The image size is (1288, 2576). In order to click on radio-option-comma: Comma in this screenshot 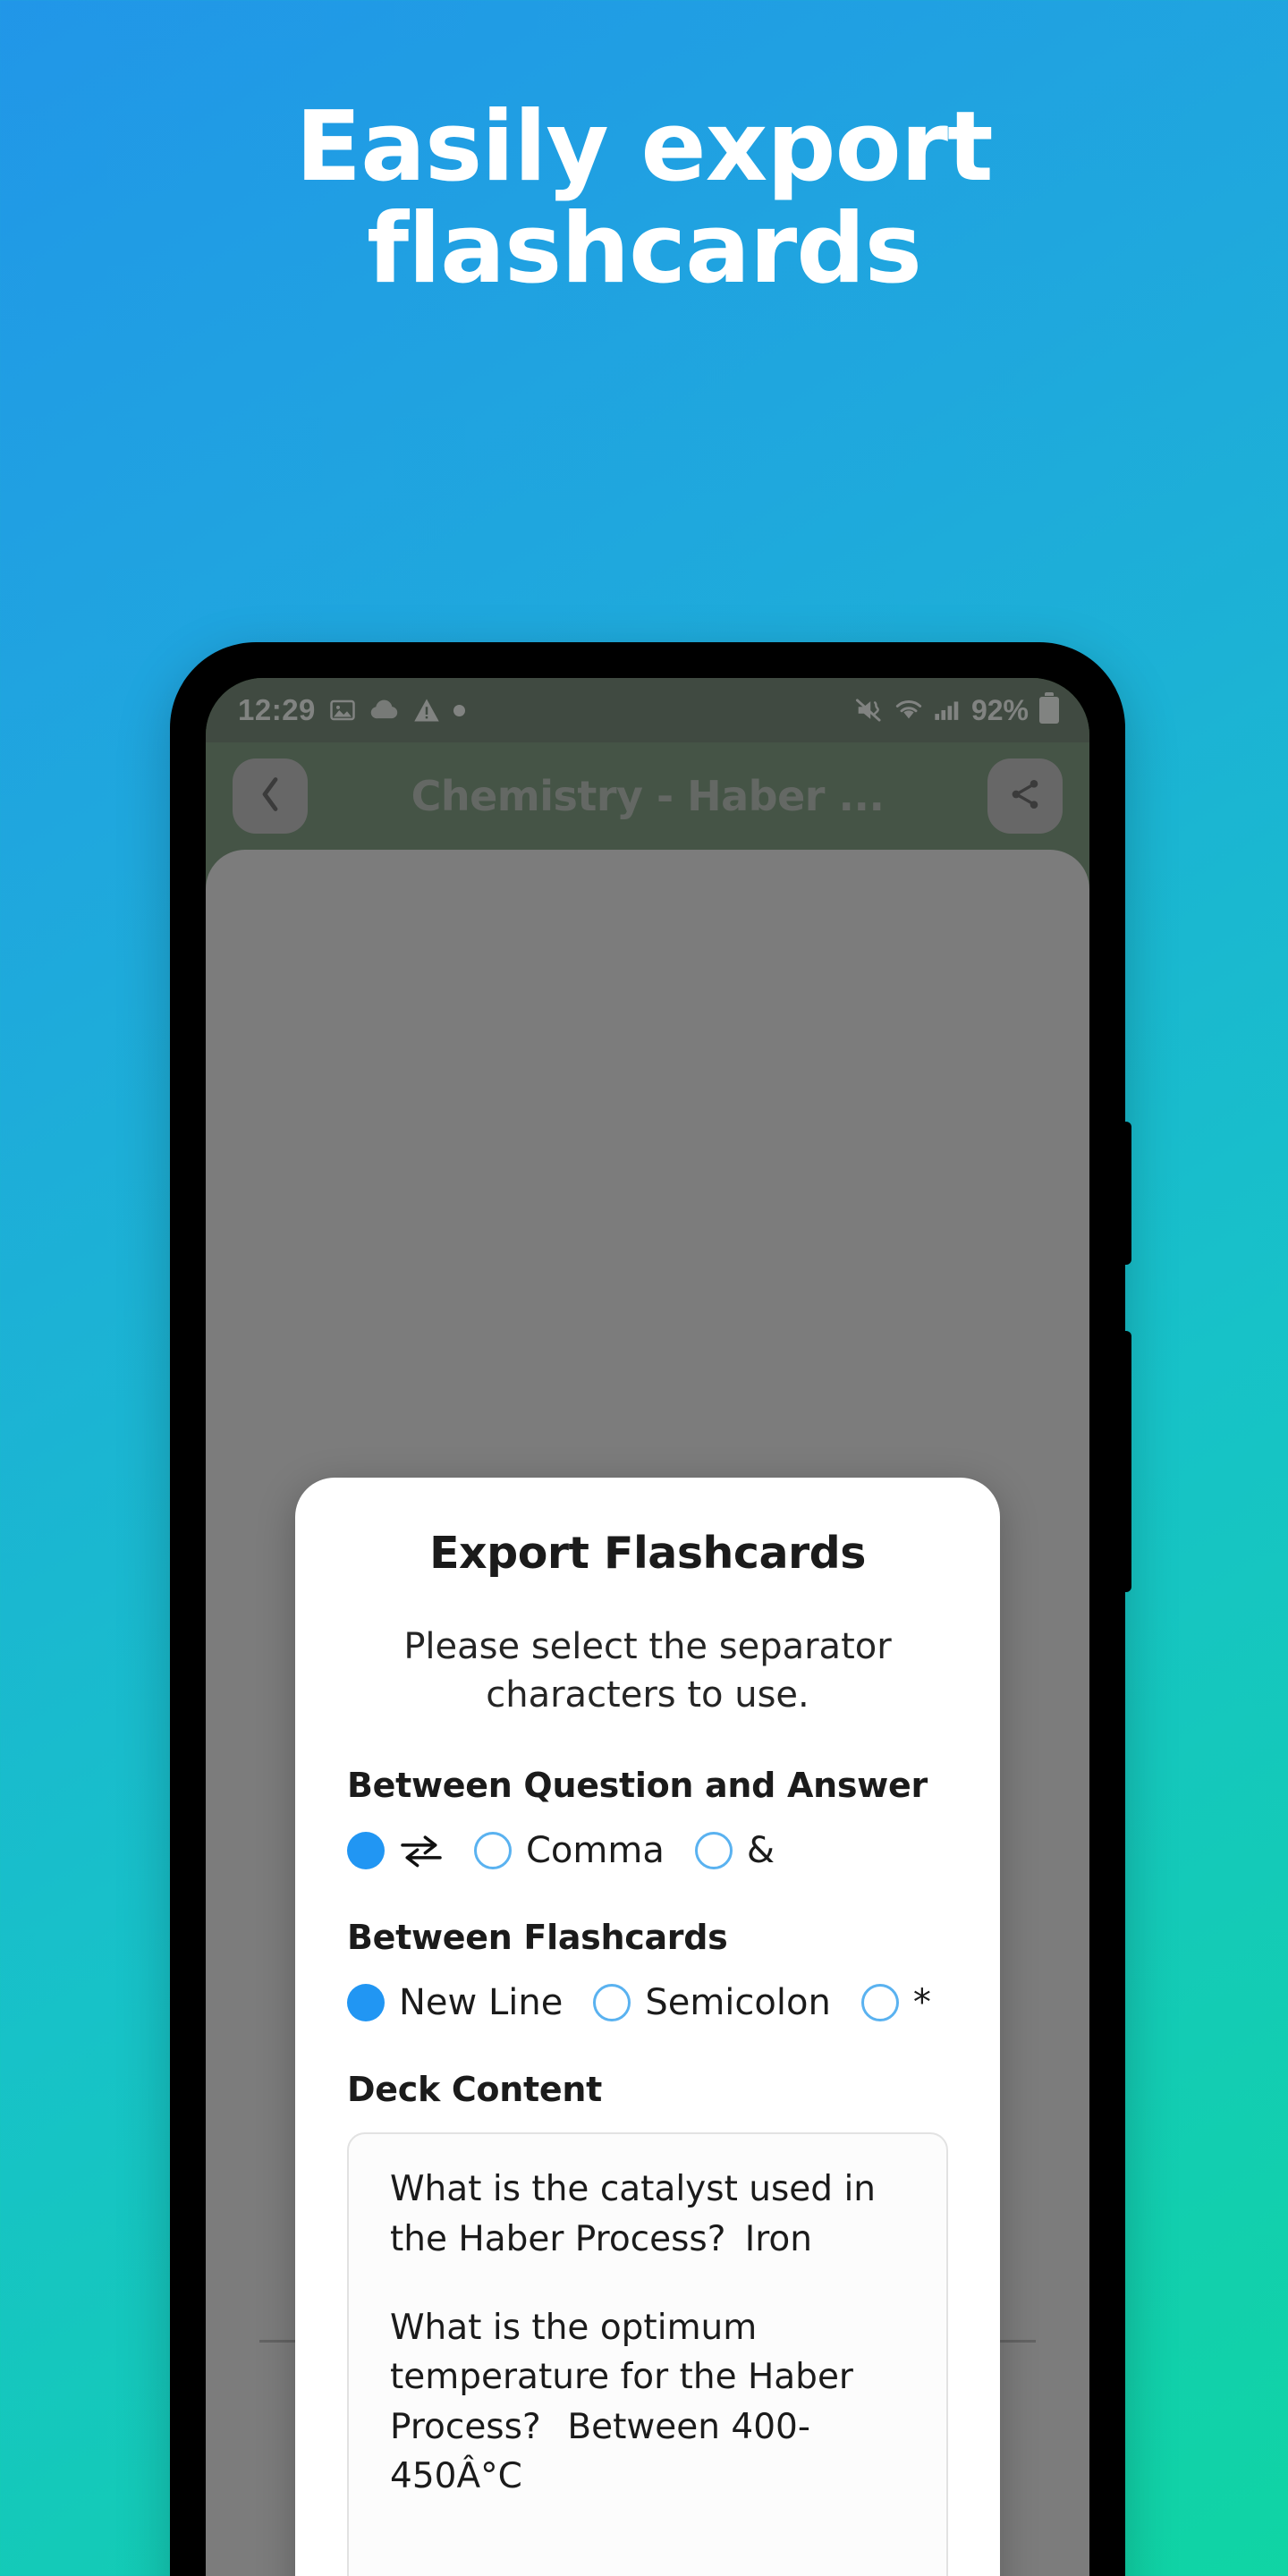, I will do `click(569, 1850)`.